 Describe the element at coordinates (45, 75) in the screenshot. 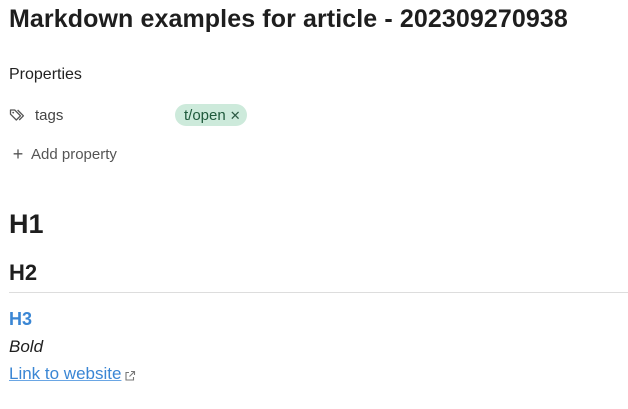

I see `properties-heading: Properties` at that location.